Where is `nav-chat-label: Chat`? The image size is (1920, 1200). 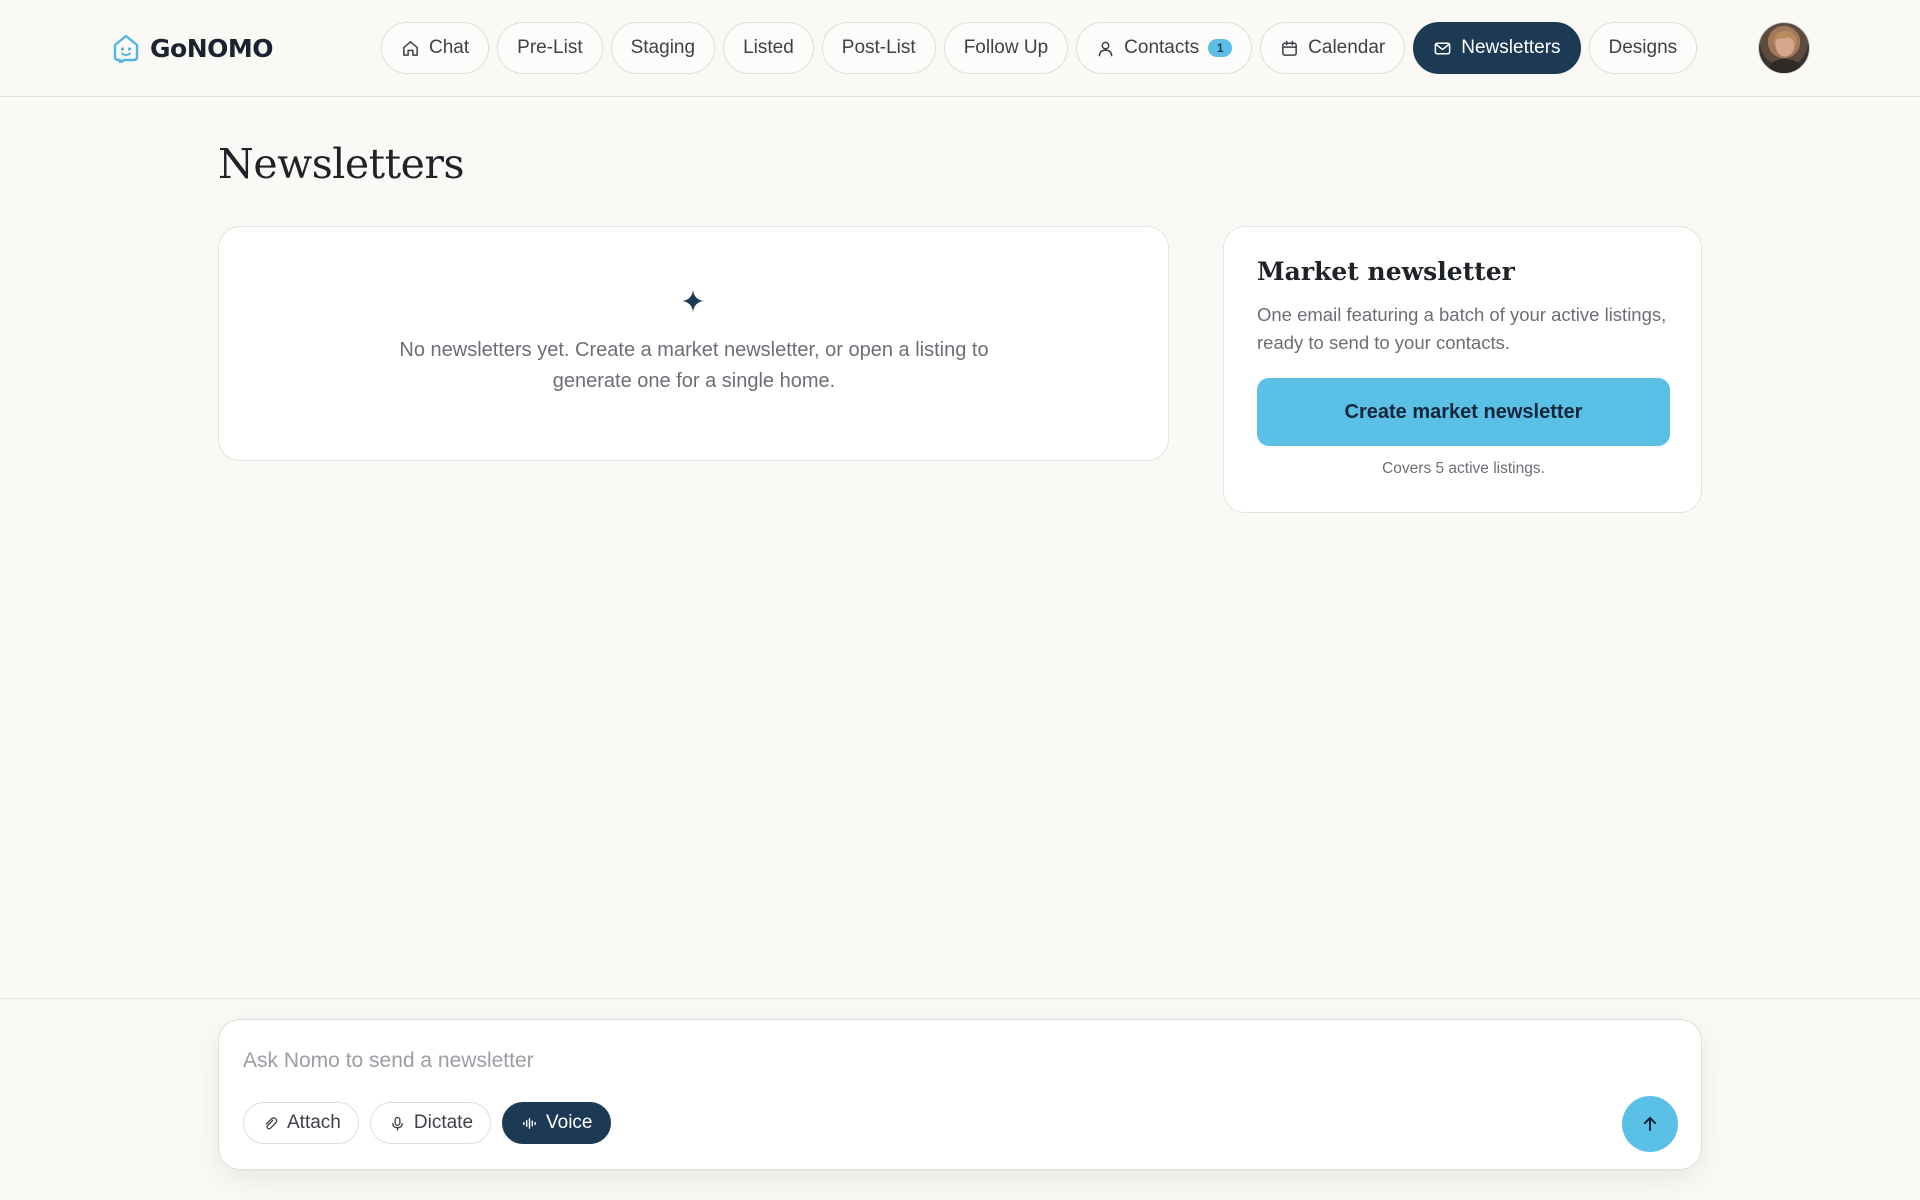
nav-chat-label: Chat is located at coordinates (449, 47).